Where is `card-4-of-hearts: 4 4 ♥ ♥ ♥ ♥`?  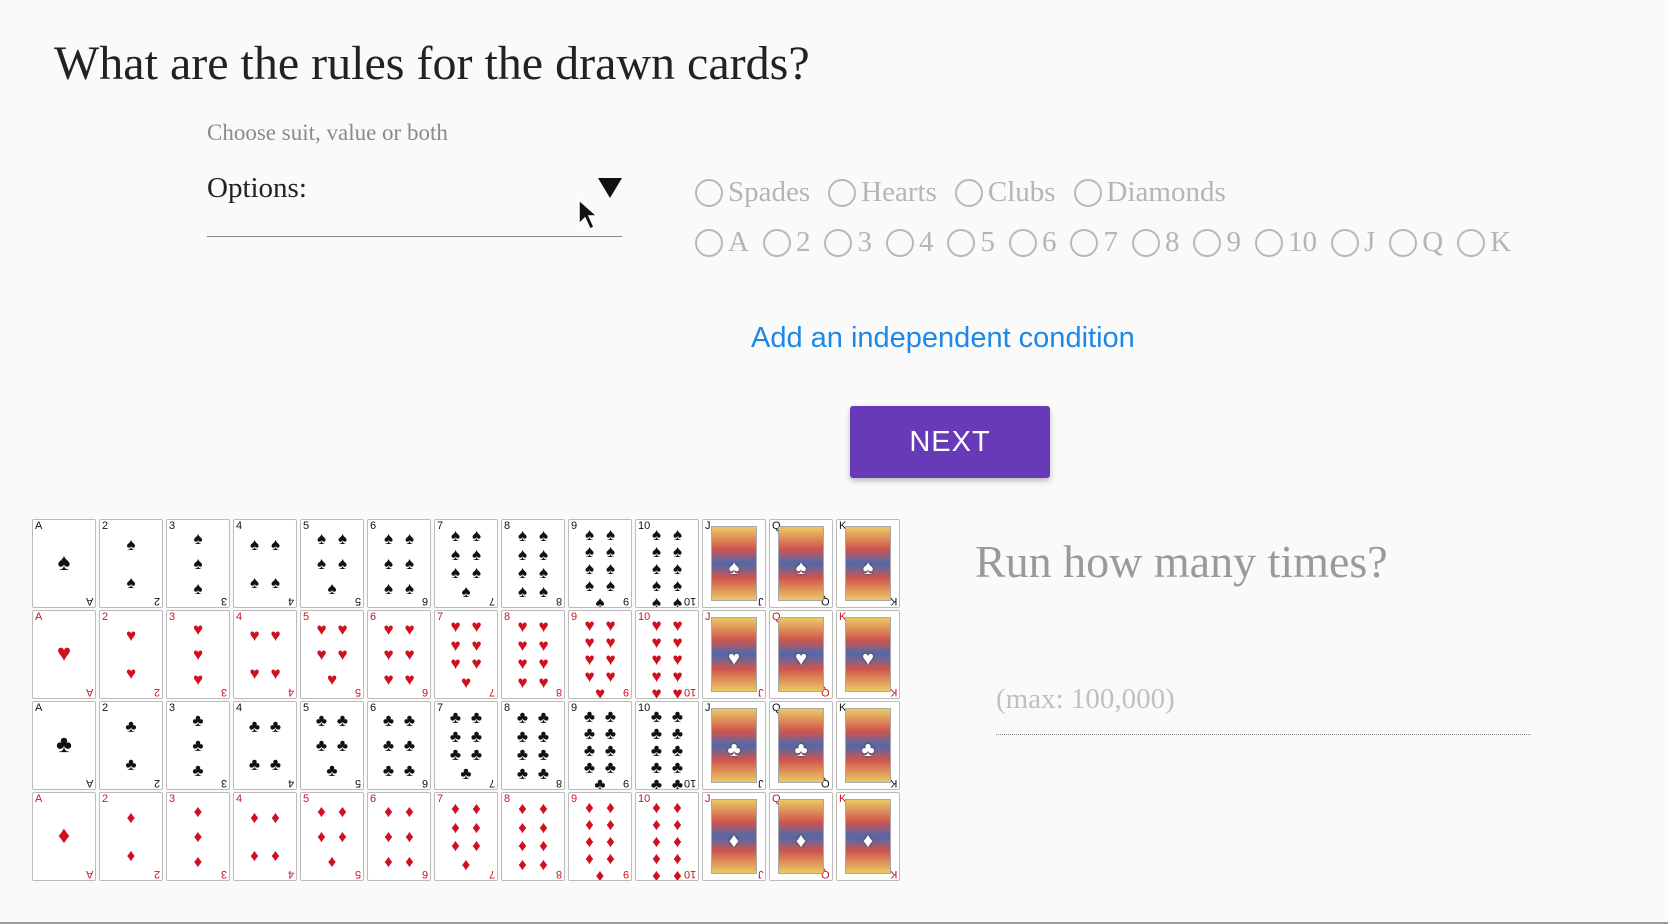 card-4-of-hearts: 4 4 ♥ ♥ ♥ ♥ is located at coordinates (265, 654).